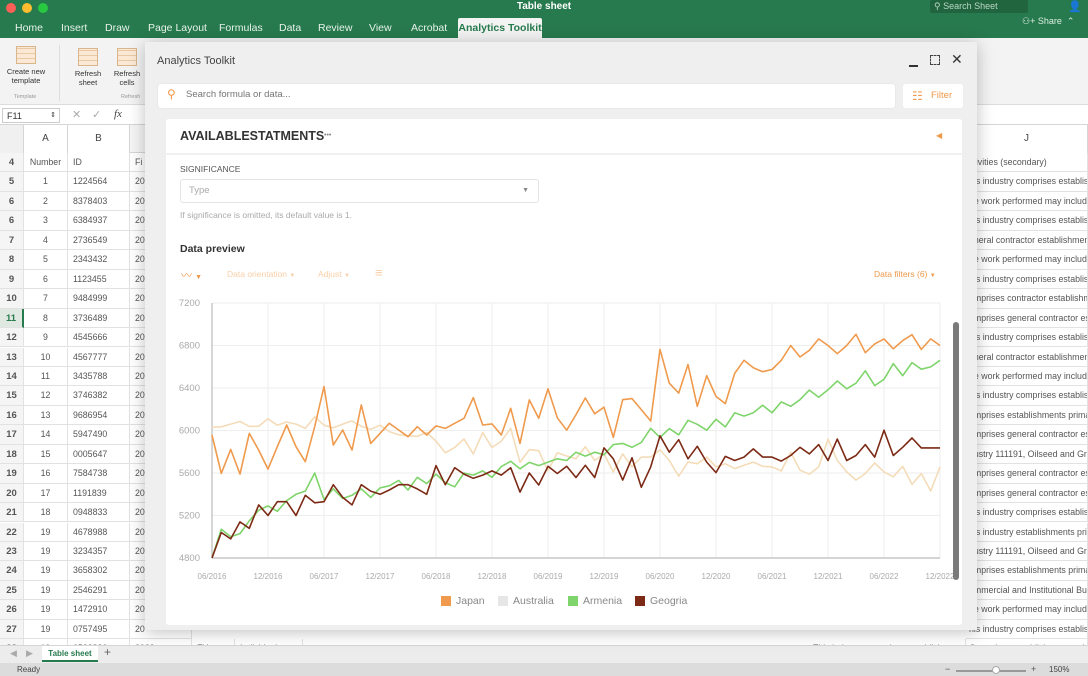 The image size is (1088, 676). I want to click on cell-id: 1123455, so click(99, 279).